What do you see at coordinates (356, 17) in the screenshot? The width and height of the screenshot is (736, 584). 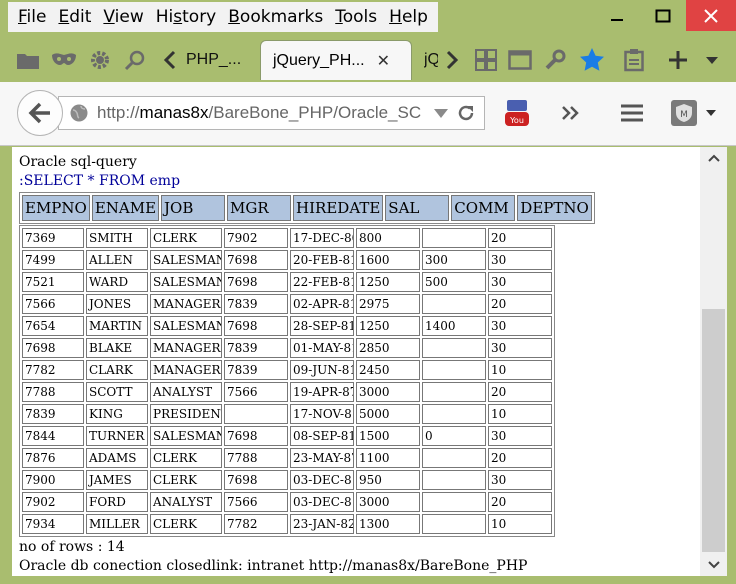 I see `menu-item-tools: Tools` at bounding box center [356, 17].